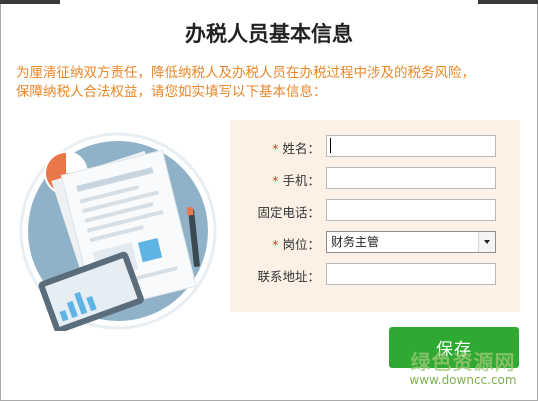 The image size is (538, 401). What do you see at coordinates (463, 362) in the screenshot?
I see `watermark-text: 绿色资源网` at bounding box center [463, 362].